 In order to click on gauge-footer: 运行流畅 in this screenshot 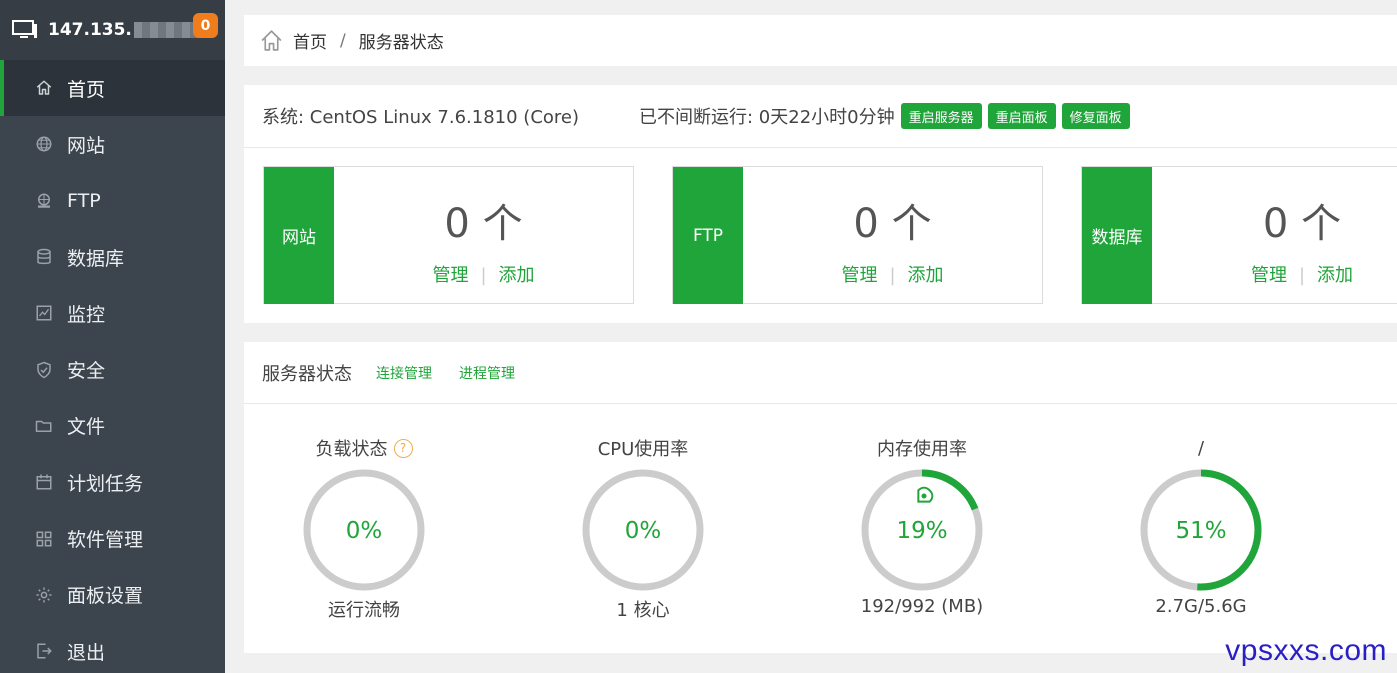, I will do `click(364, 610)`.